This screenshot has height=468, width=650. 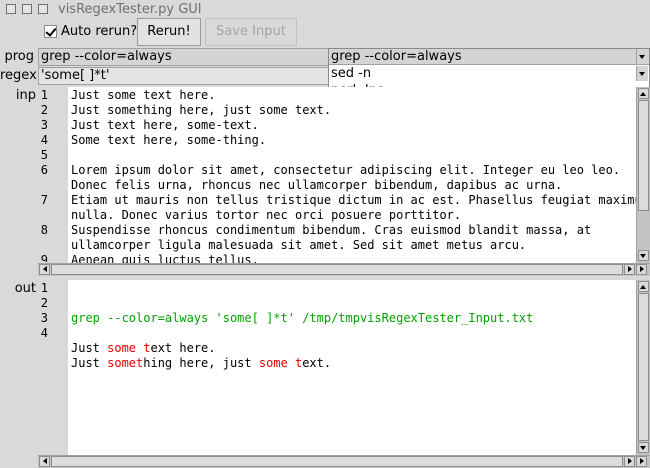 I want to click on input-line: Just some text here., so click(x=143, y=95).